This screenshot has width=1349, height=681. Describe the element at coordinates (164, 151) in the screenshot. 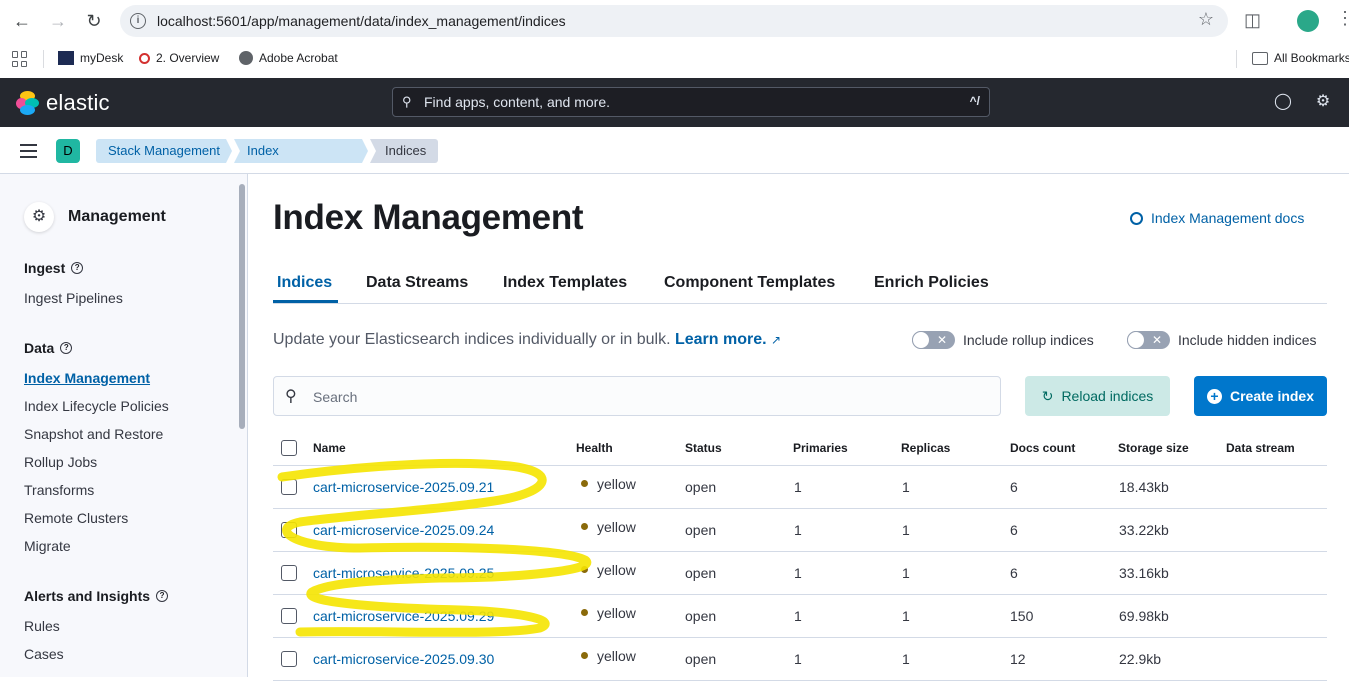

I see `breadcrumb-stack-management: Stack Management` at that location.